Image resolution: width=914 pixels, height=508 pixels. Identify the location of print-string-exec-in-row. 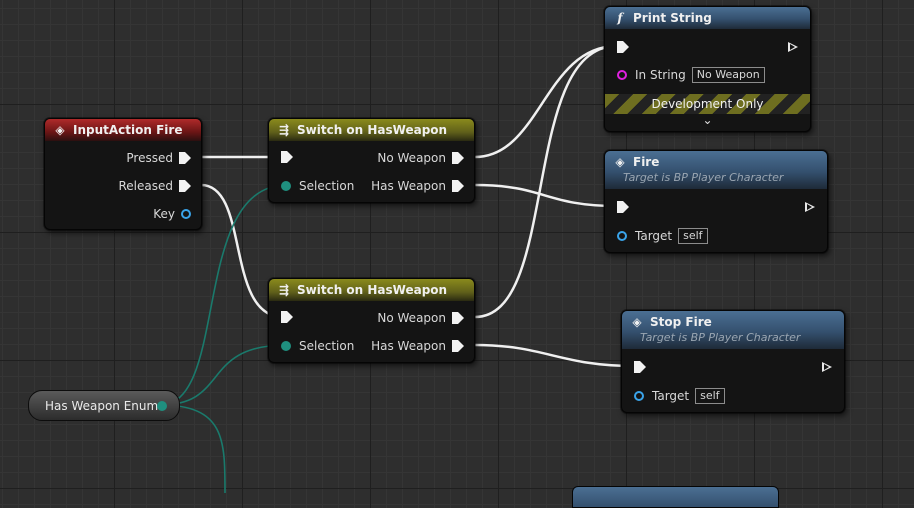
(623, 47).